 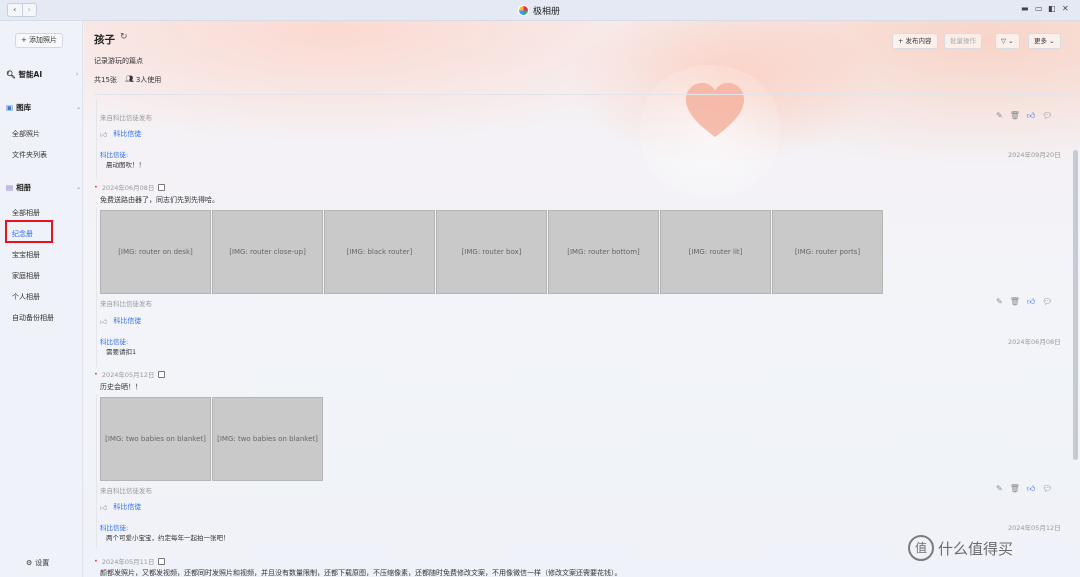 What do you see at coordinates (603, 252) in the screenshot?
I see `photo-thumbnail: [IMG: router bottom]` at bounding box center [603, 252].